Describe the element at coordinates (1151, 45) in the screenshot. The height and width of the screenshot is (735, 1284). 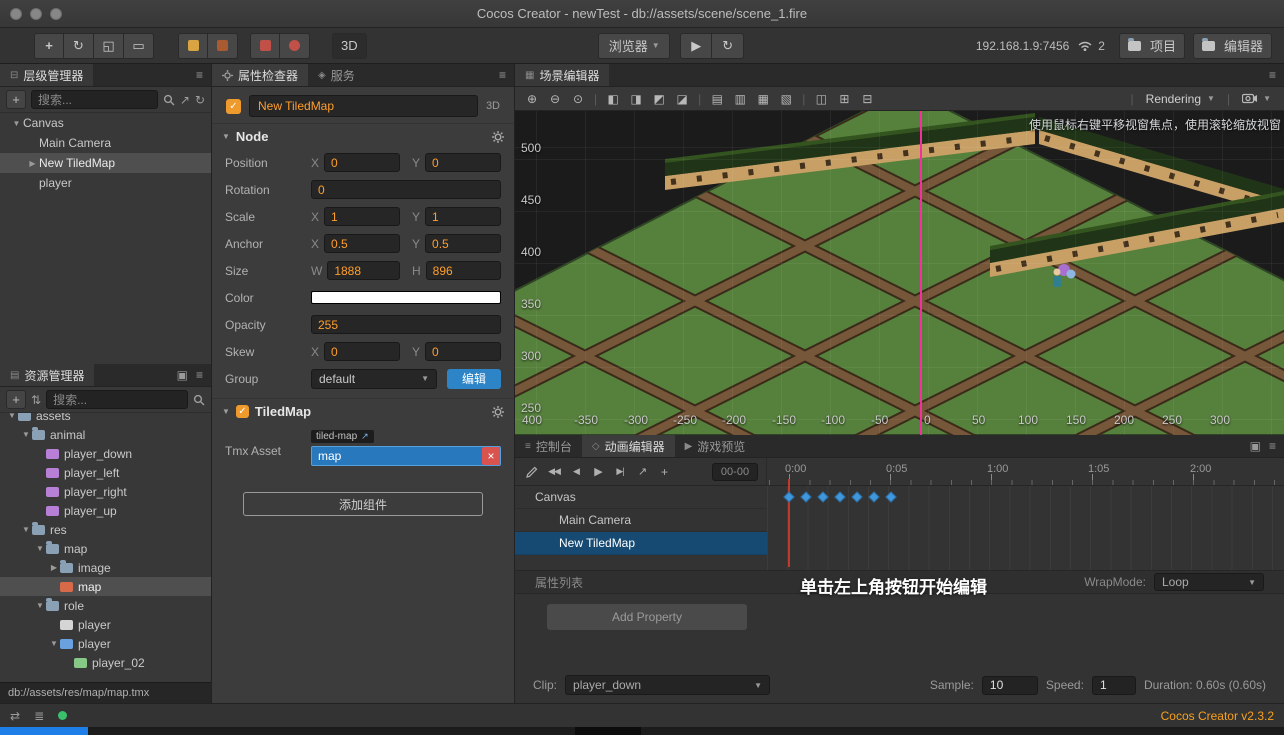
I see `project-button: 项目` at that location.